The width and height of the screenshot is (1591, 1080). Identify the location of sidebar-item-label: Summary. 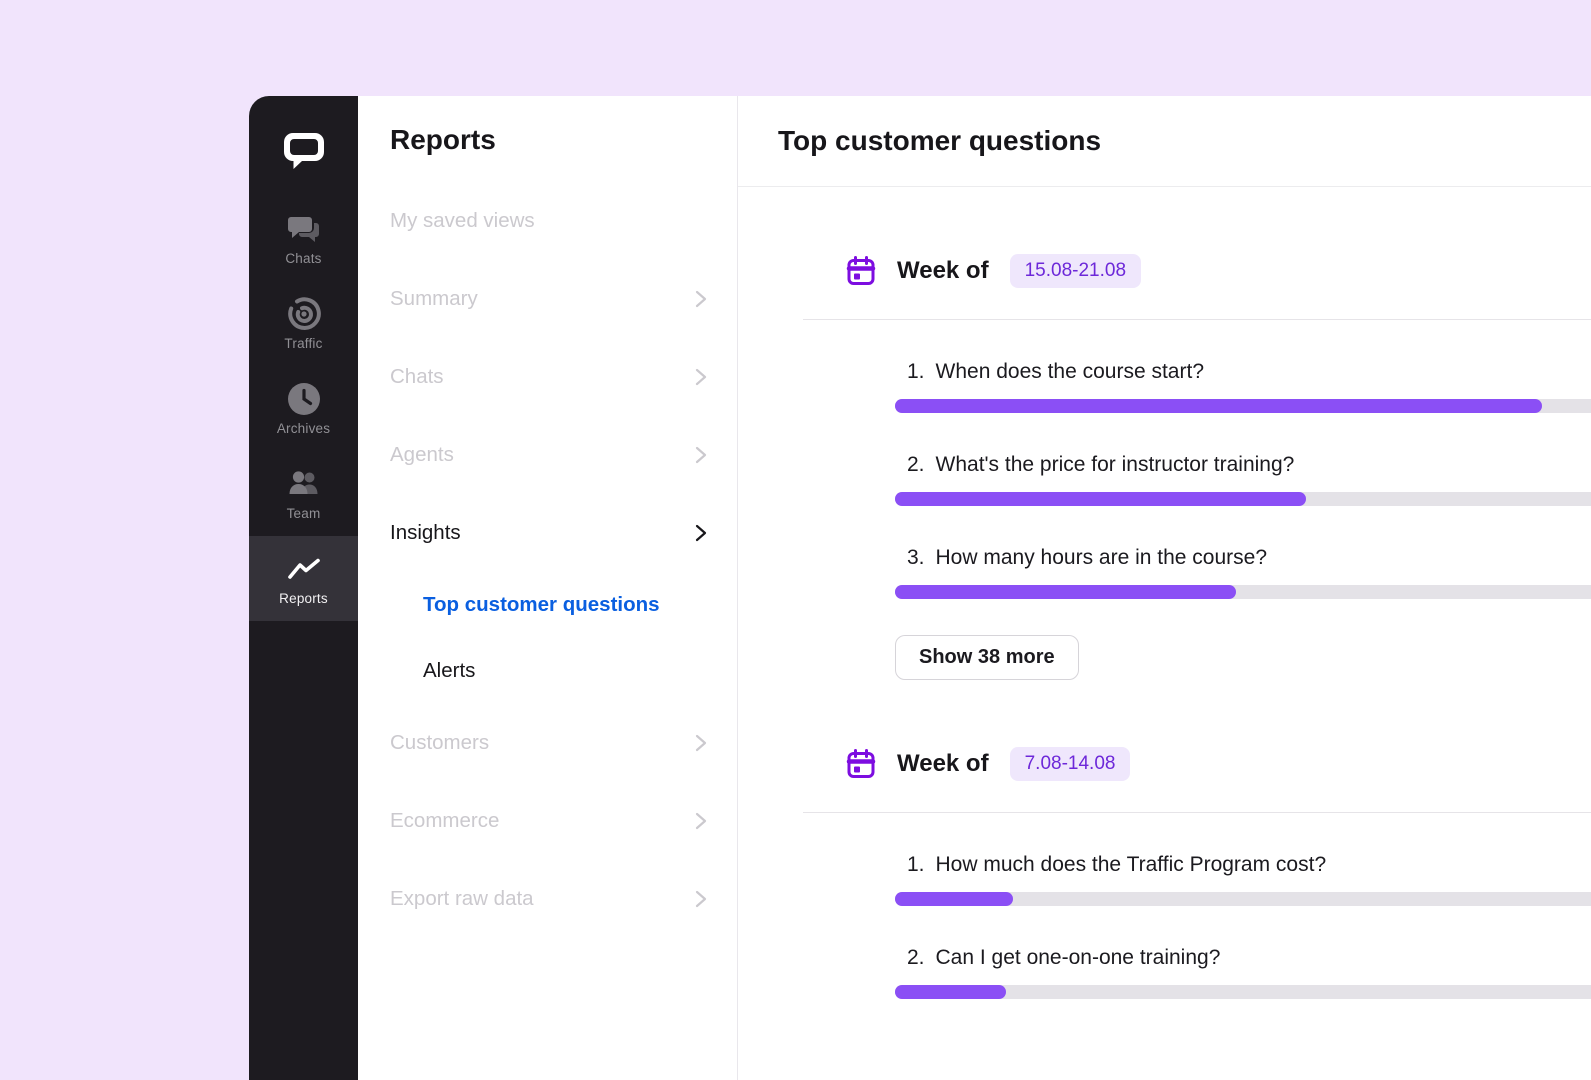
(434, 298).